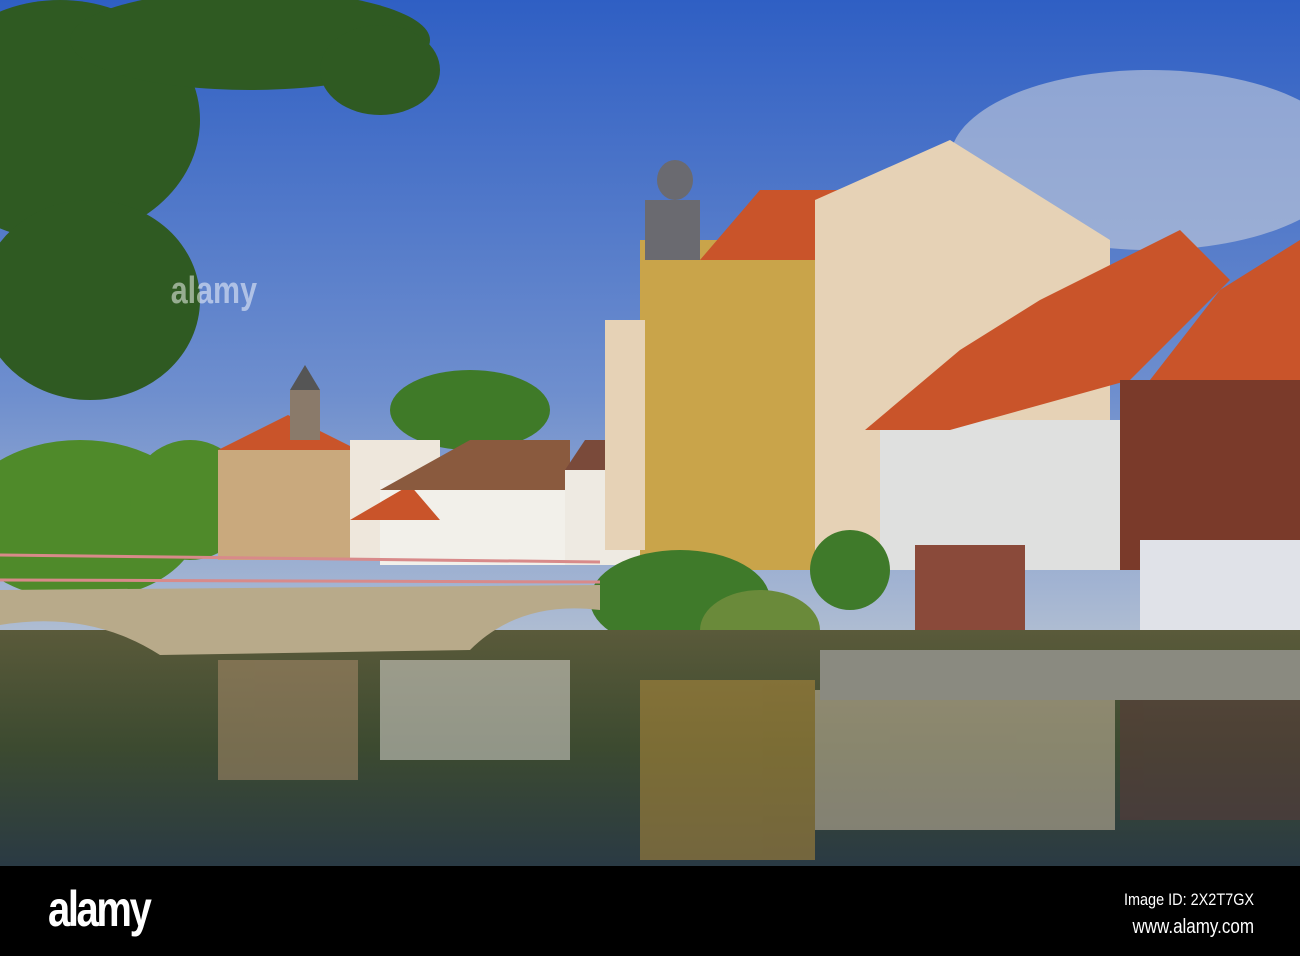 Image resolution: width=1300 pixels, height=956 pixels. I want to click on alamy-logo: alamy, so click(100, 909).